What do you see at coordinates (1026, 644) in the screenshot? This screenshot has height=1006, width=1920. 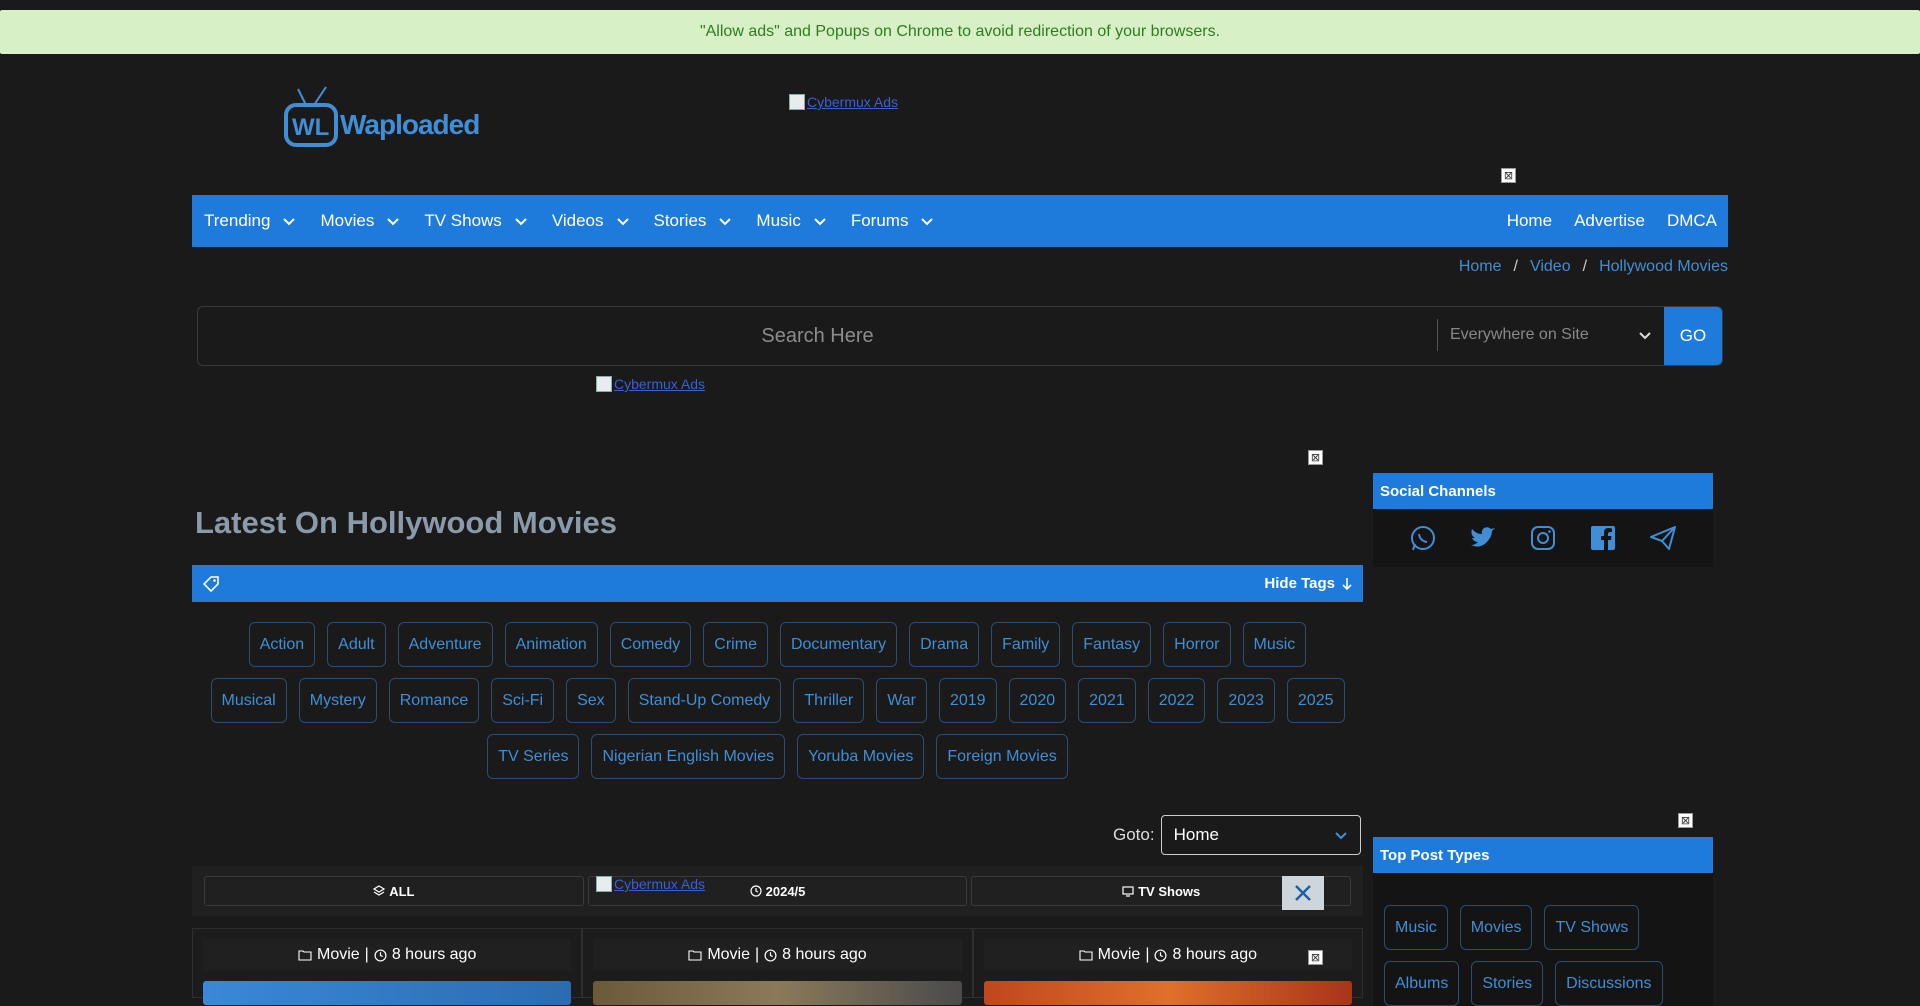 I see `tag-chip: Family` at bounding box center [1026, 644].